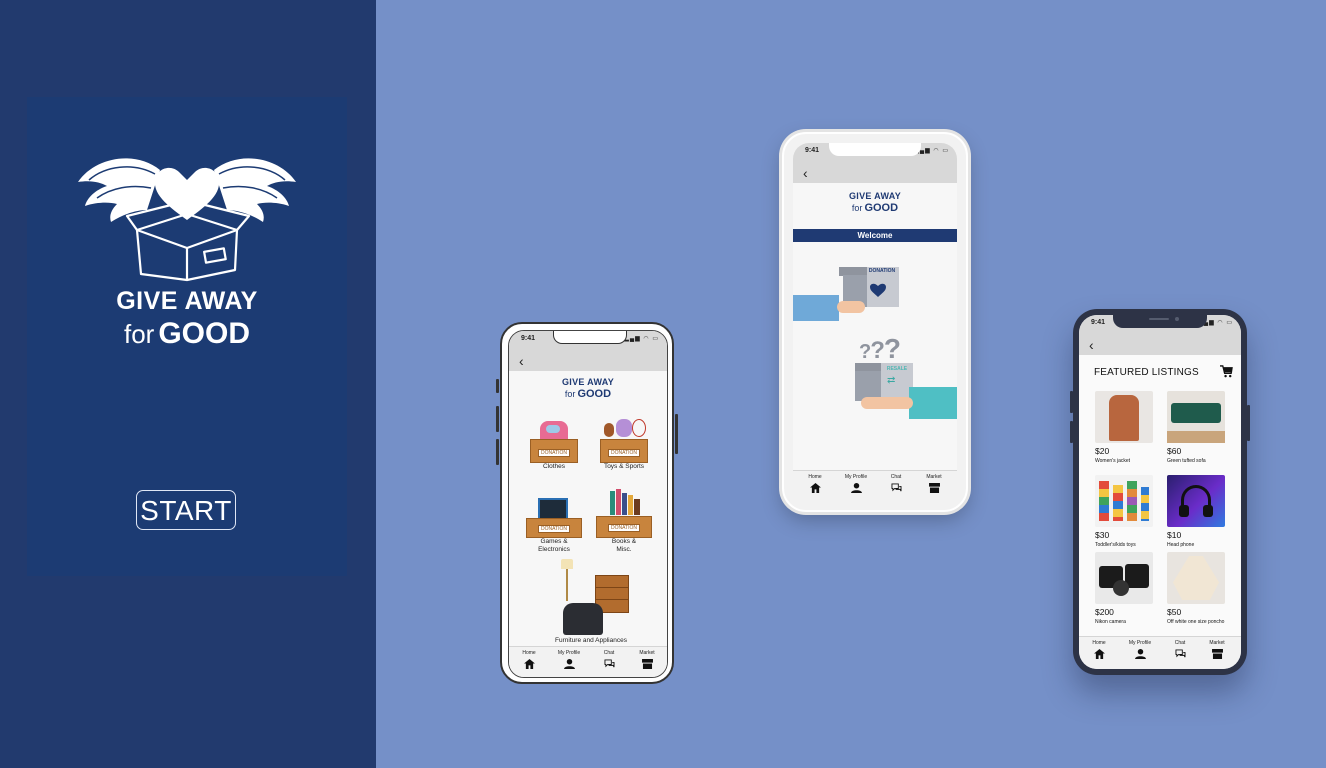 This screenshot has height=768, width=1326. Describe the element at coordinates (1102, 451) in the screenshot. I see `listing-price: $20` at that location.